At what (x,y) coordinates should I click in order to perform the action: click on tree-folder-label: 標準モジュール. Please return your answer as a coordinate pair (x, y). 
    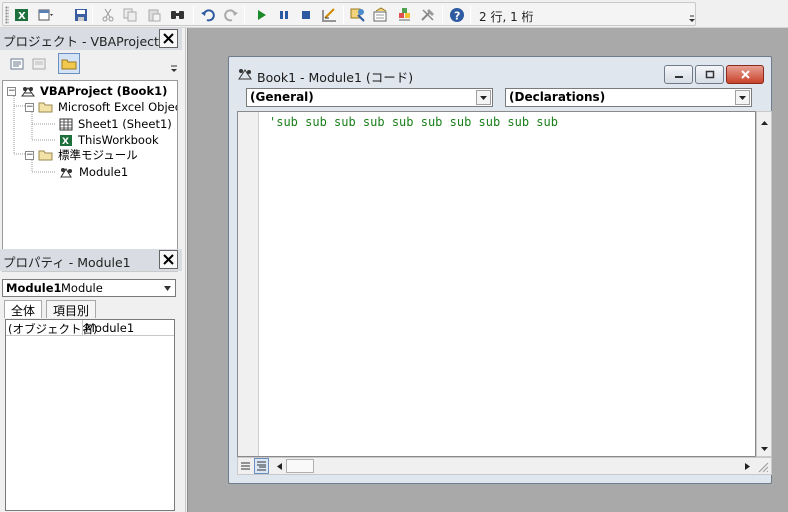
    Looking at the image, I should click on (98, 155).